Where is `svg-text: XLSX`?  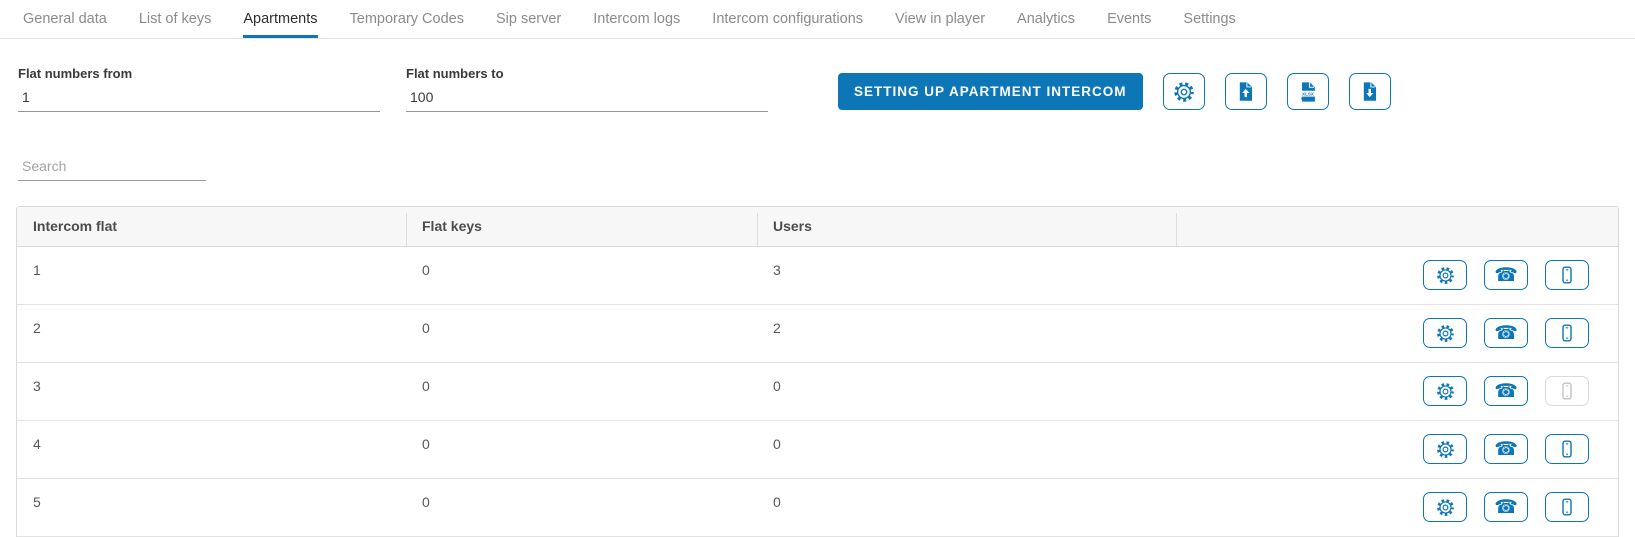 svg-text: XLSX is located at coordinates (1308, 93).